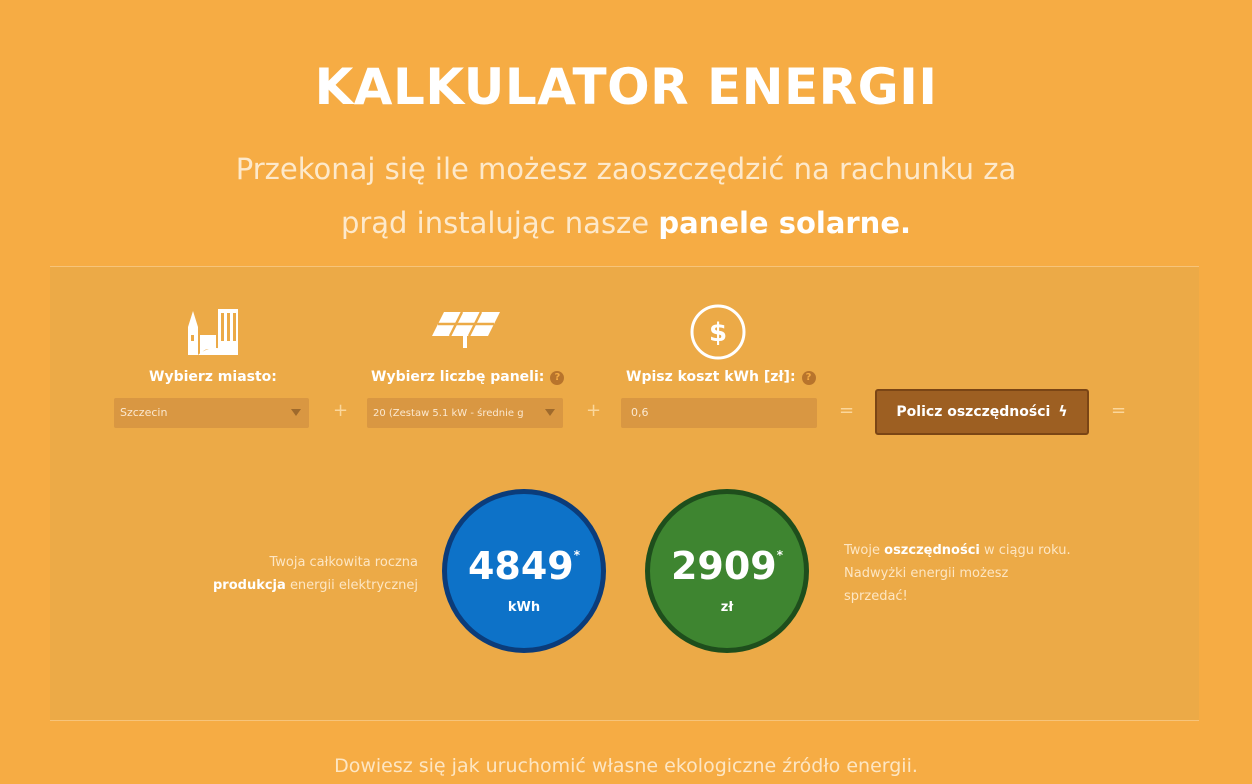  What do you see at coordinates (466, 329) in the screenshot?
I see `solar-panel-icon` at bounding box center [466, 329].